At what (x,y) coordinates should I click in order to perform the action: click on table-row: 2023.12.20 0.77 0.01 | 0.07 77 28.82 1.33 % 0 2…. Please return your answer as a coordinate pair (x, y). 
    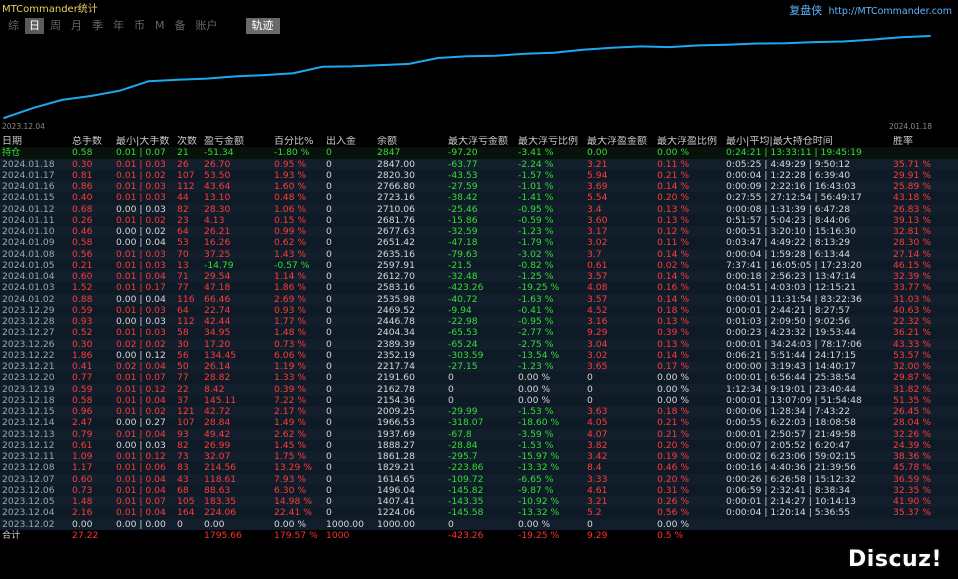
    Looking at the image, I should click on (479, 378).